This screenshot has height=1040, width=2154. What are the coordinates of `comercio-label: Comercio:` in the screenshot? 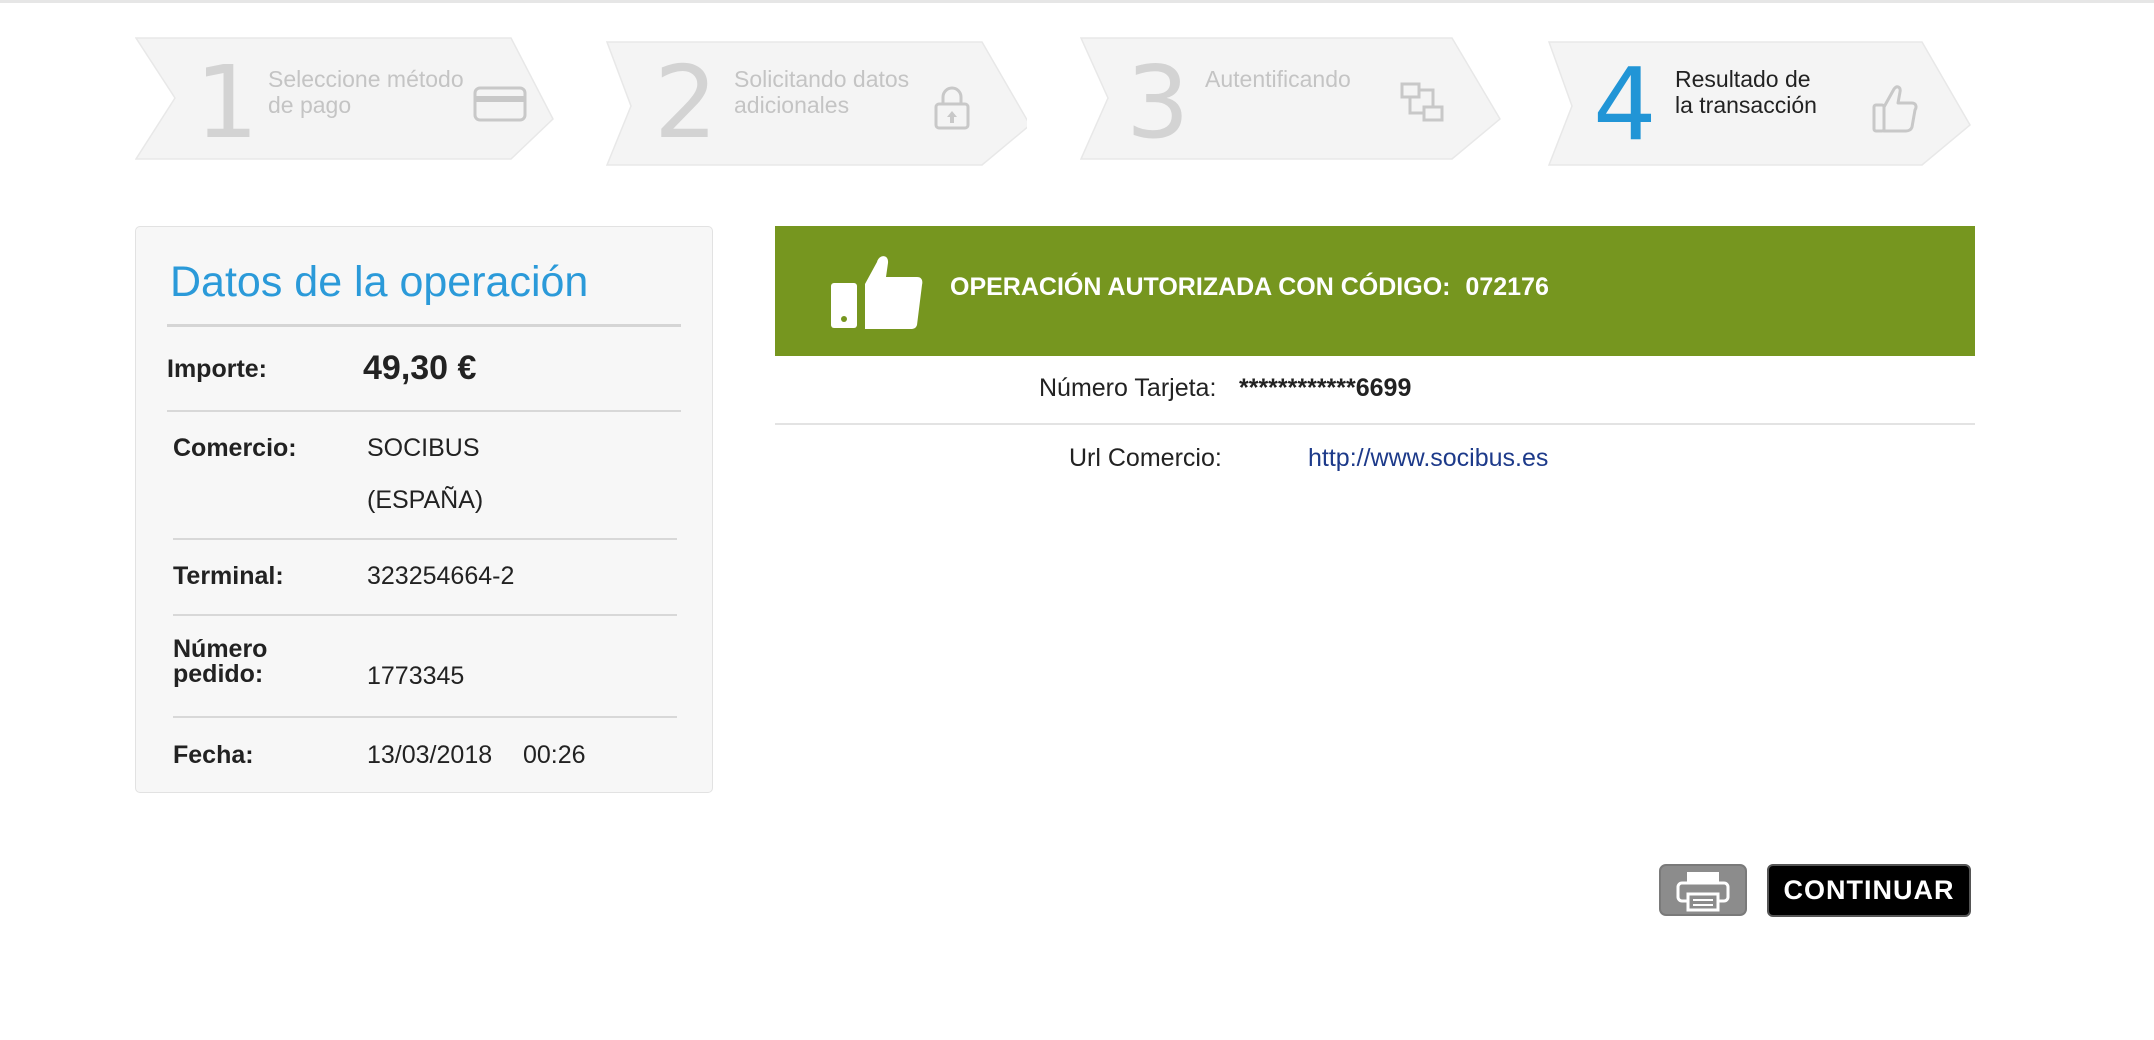 It's located at (235, 448).